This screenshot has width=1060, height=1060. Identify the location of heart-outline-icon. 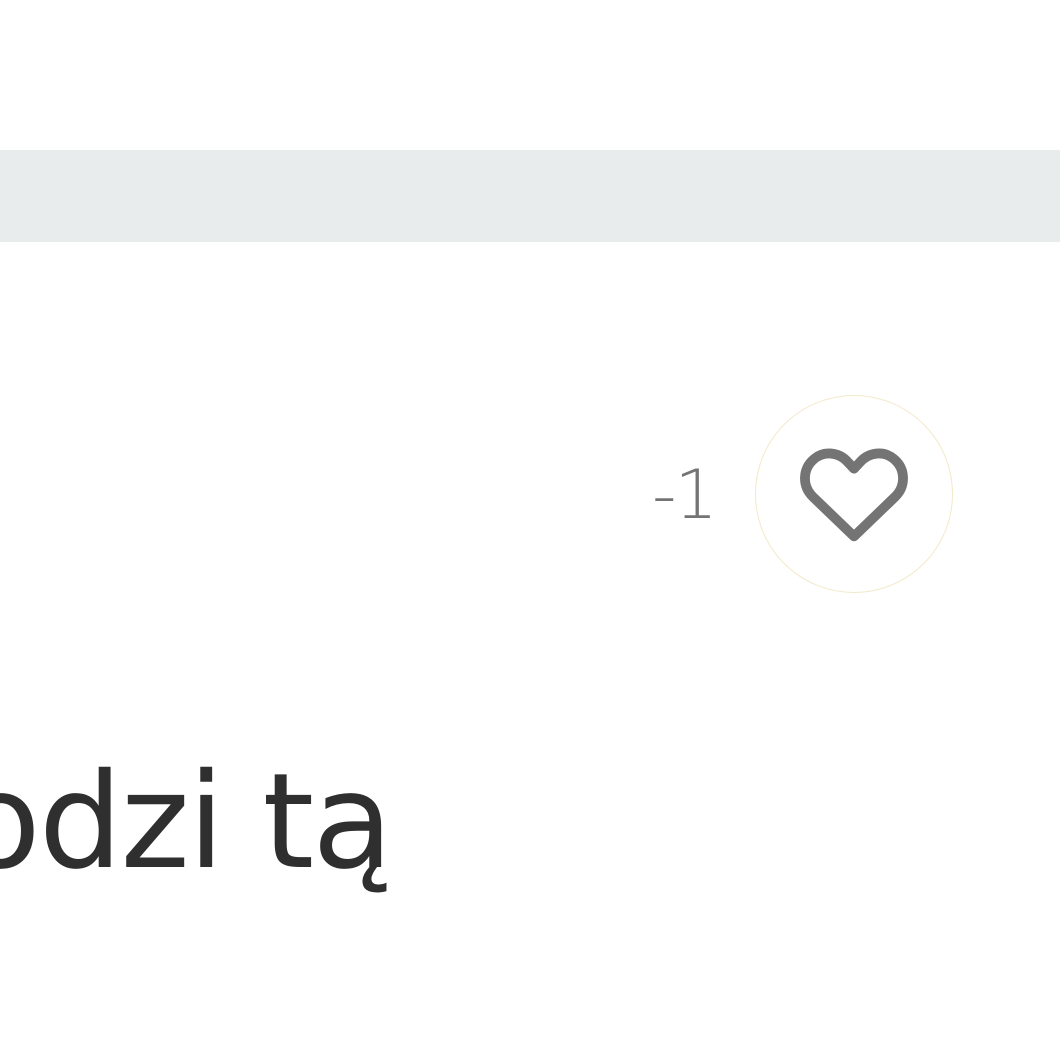
(854, 495).